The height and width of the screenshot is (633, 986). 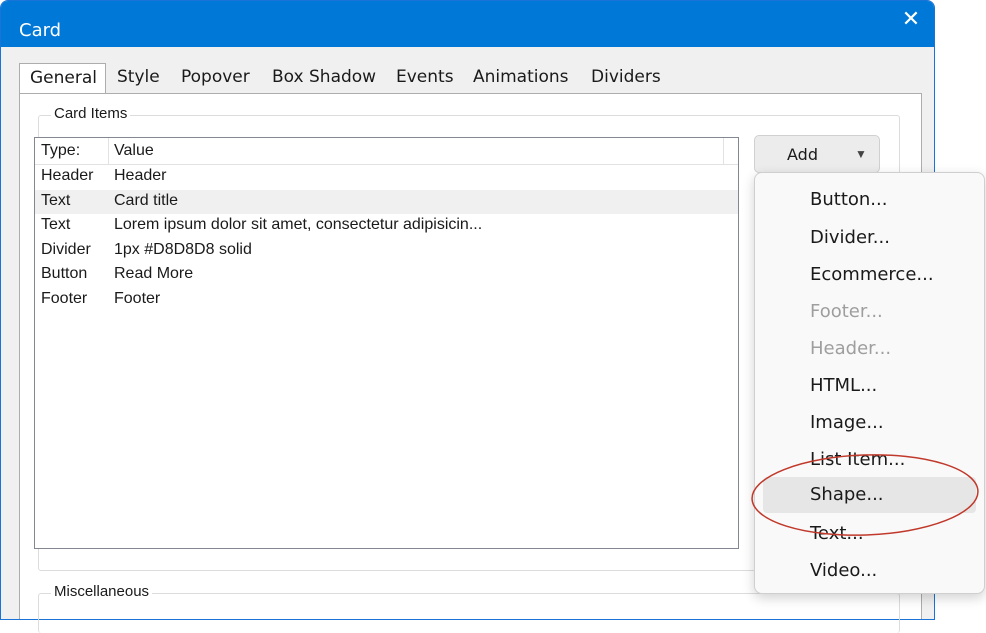 What do you see at coordinates (386, 201) in the screenshot?
I see `table-row: Text Card title` at bounding box center [386, 201].